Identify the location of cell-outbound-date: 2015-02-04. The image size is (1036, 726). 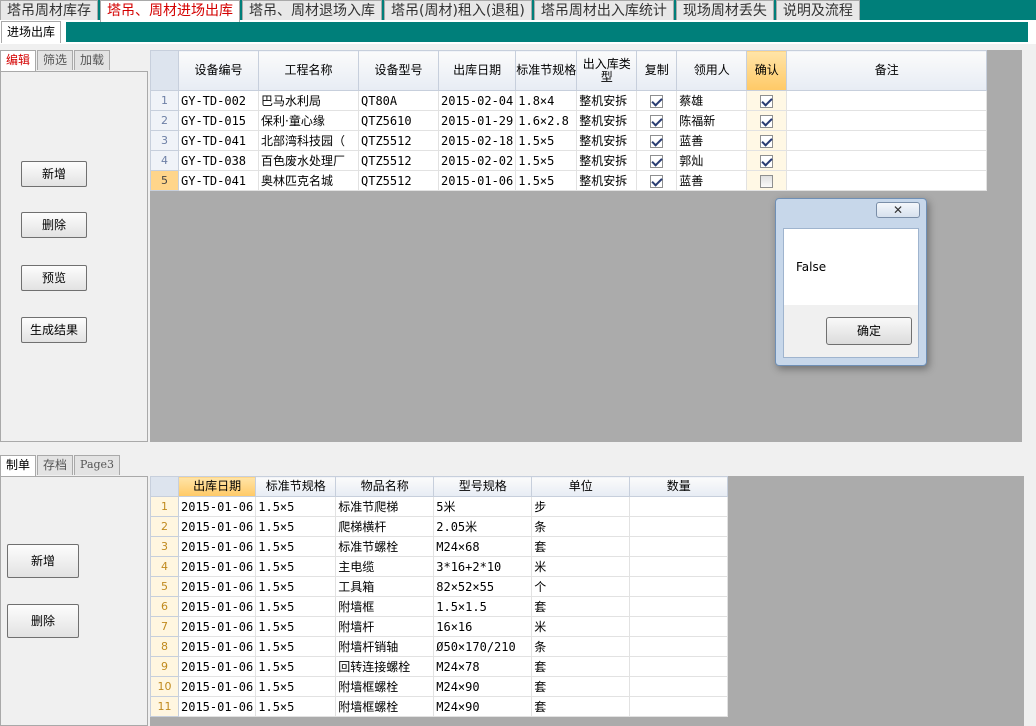
(477, 100).